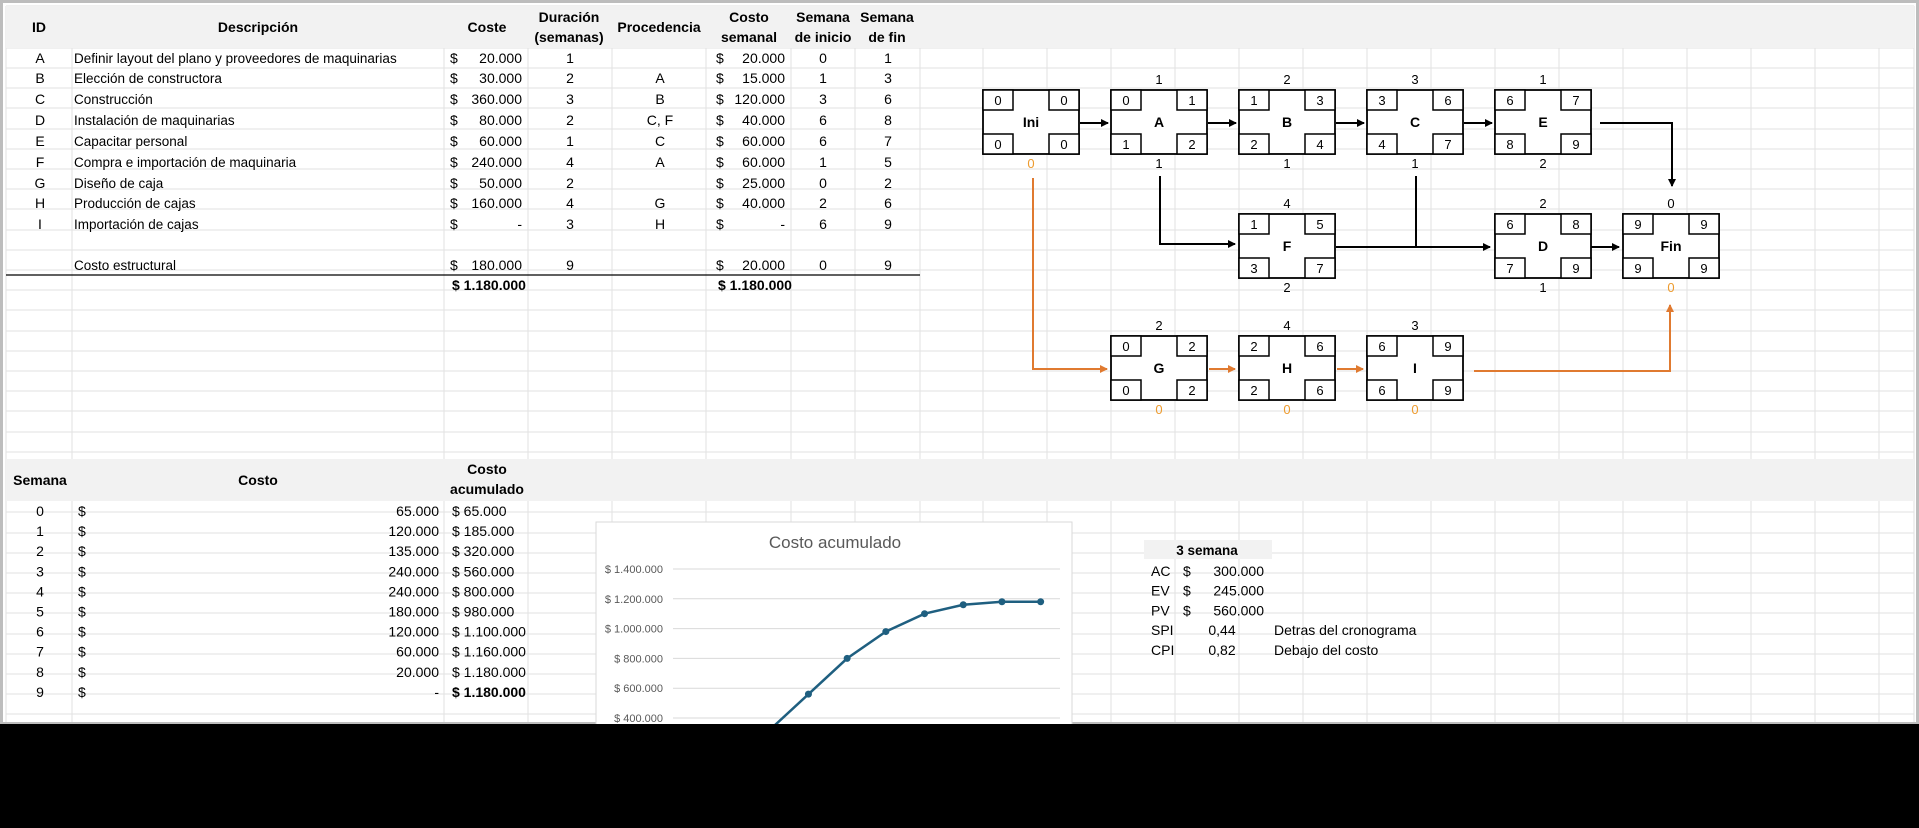 The height and width of the screenshot is (828, 1919). I want to click on header-week: Semana, so click(40, 480).